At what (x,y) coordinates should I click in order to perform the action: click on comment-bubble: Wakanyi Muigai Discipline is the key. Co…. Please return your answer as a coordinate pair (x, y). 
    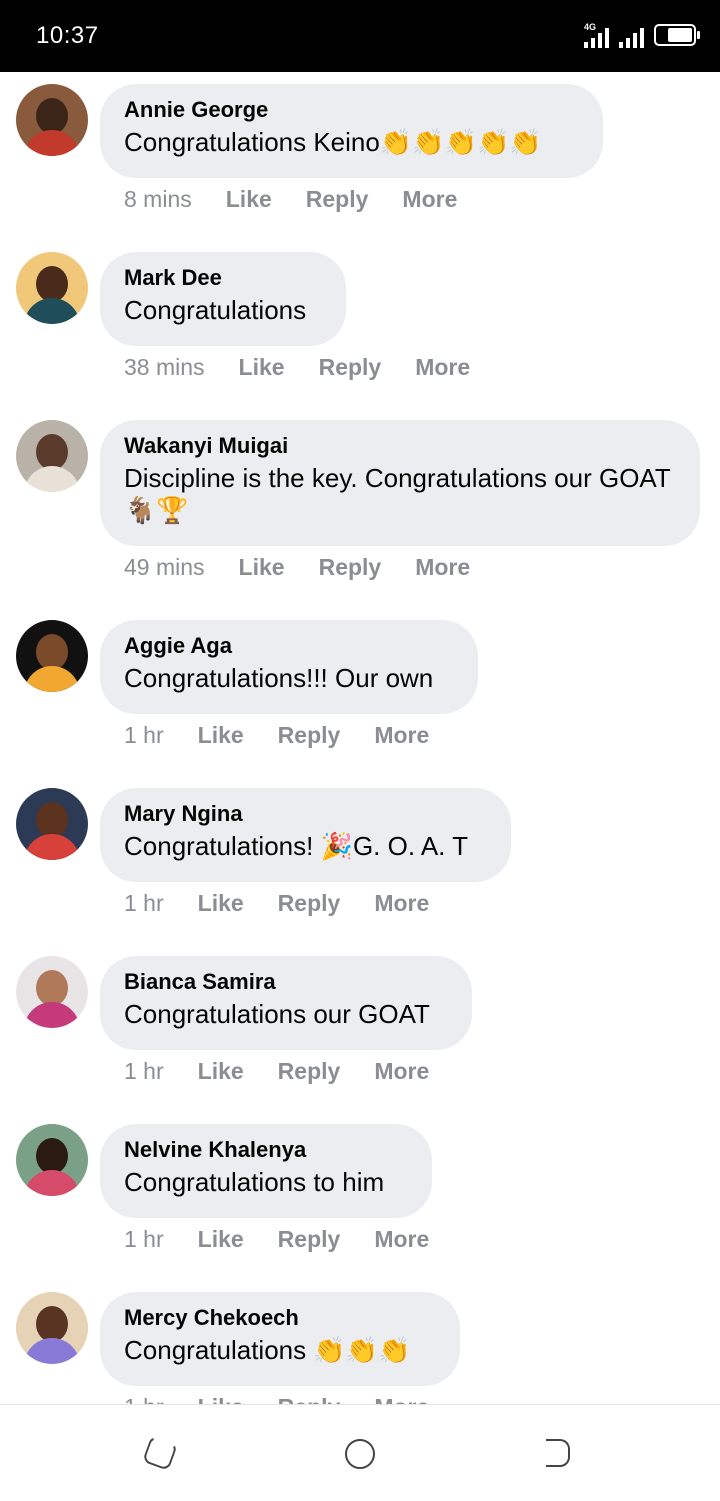
    Looking at the image, I should click on (400, 483).